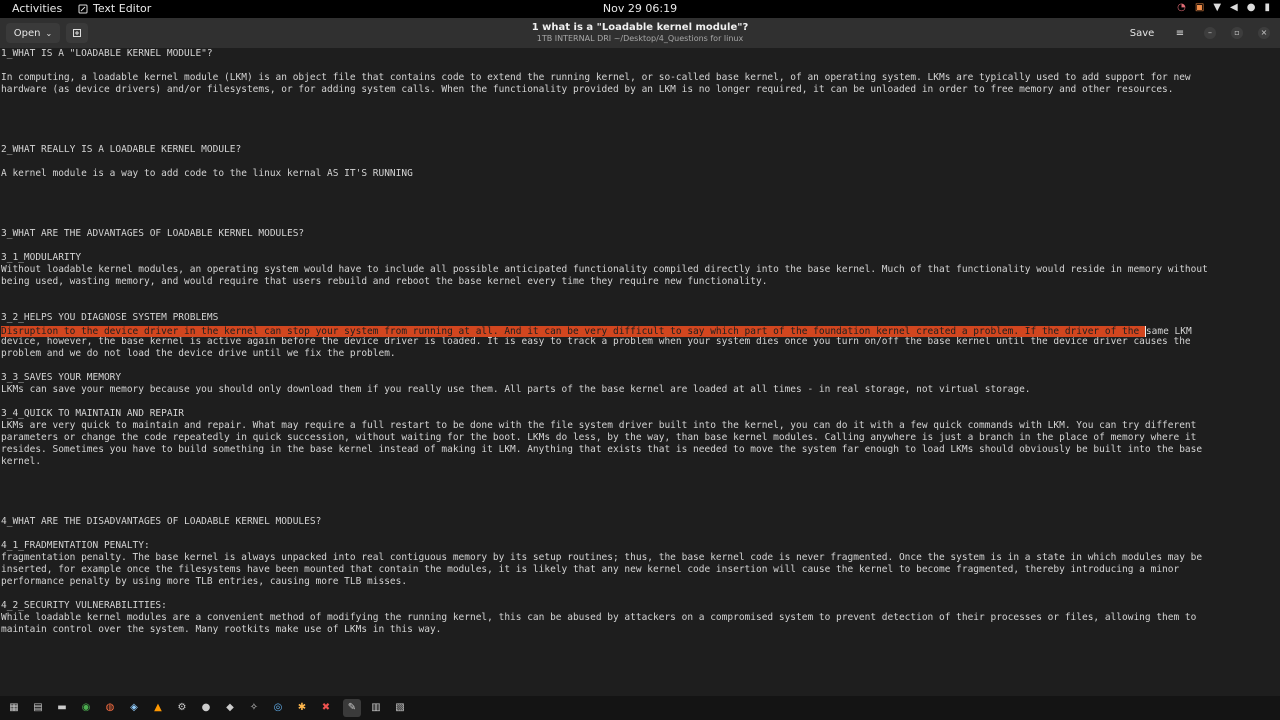 The image size is (1280, 720). What do you see at coordinates (38, 708) in the screenshot?
I see `files-icon: ▤` at bounding box center [38, 708].